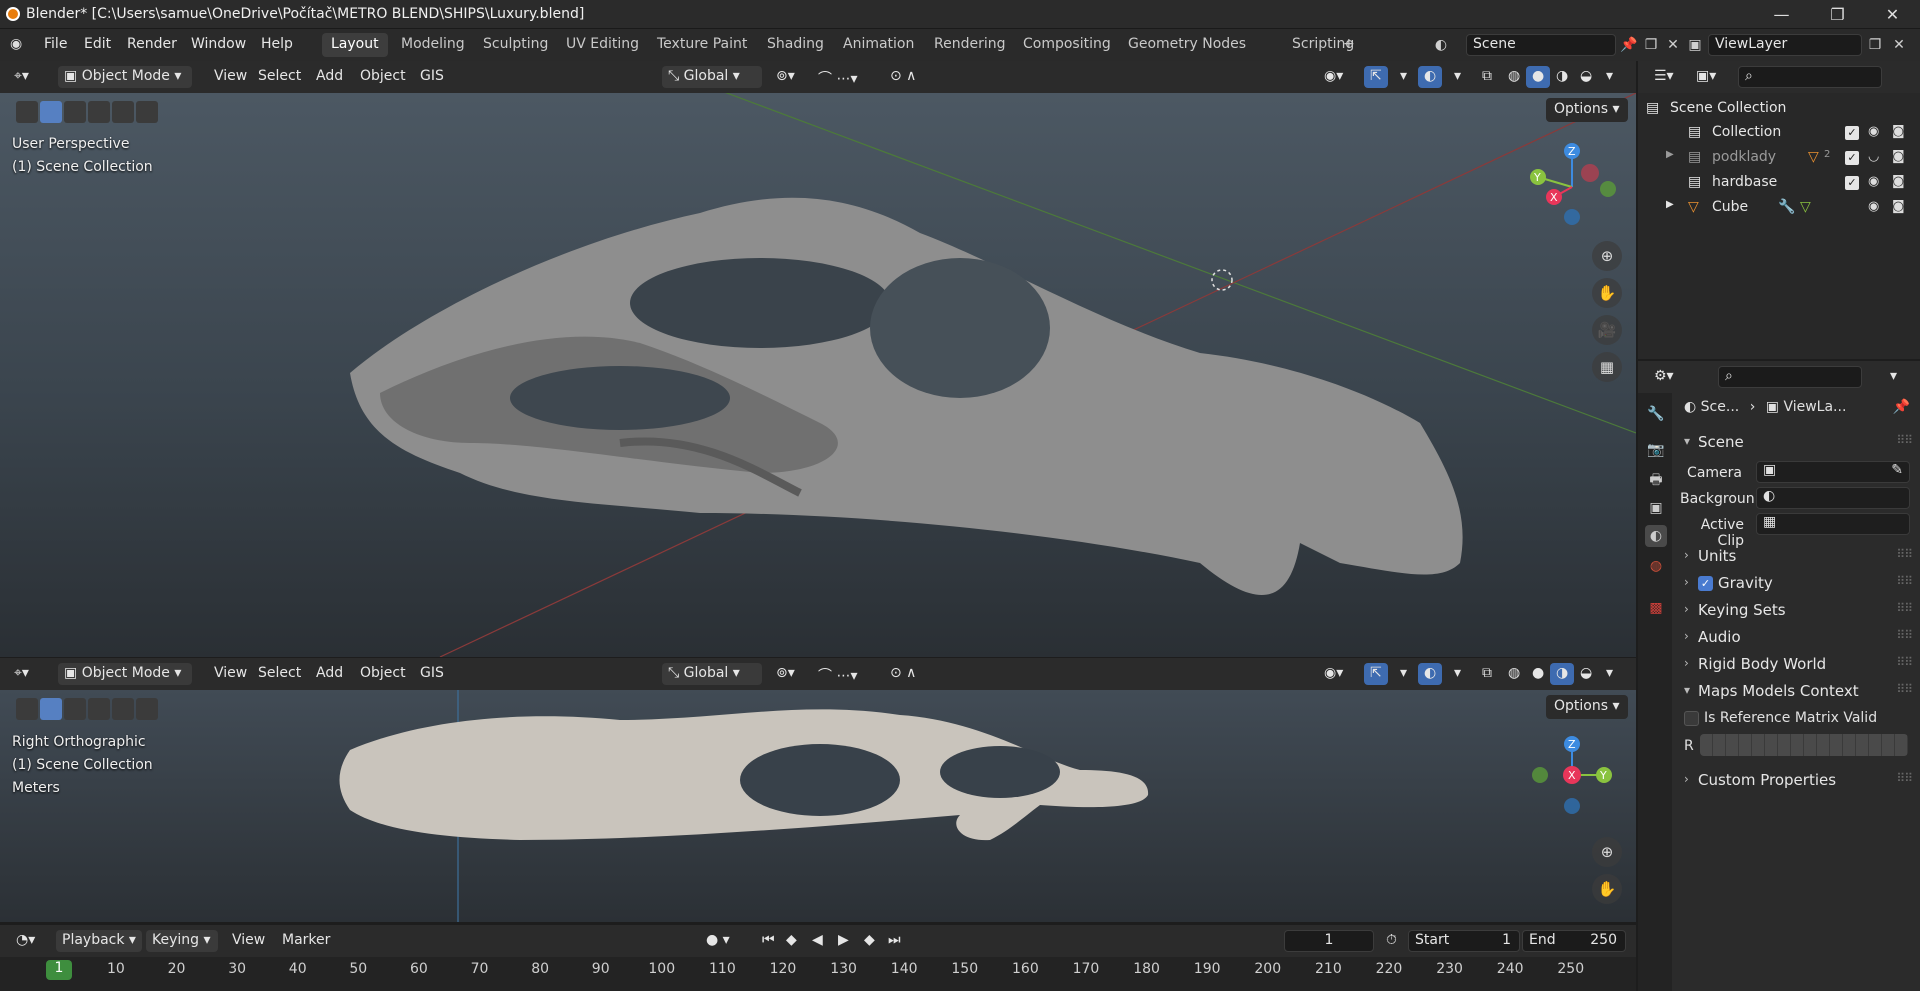 Image resolution: width=1920 pixels, height=991 pixels. I want to click on section-audio: › Audio ⠿⠿, so click(1797, 638).